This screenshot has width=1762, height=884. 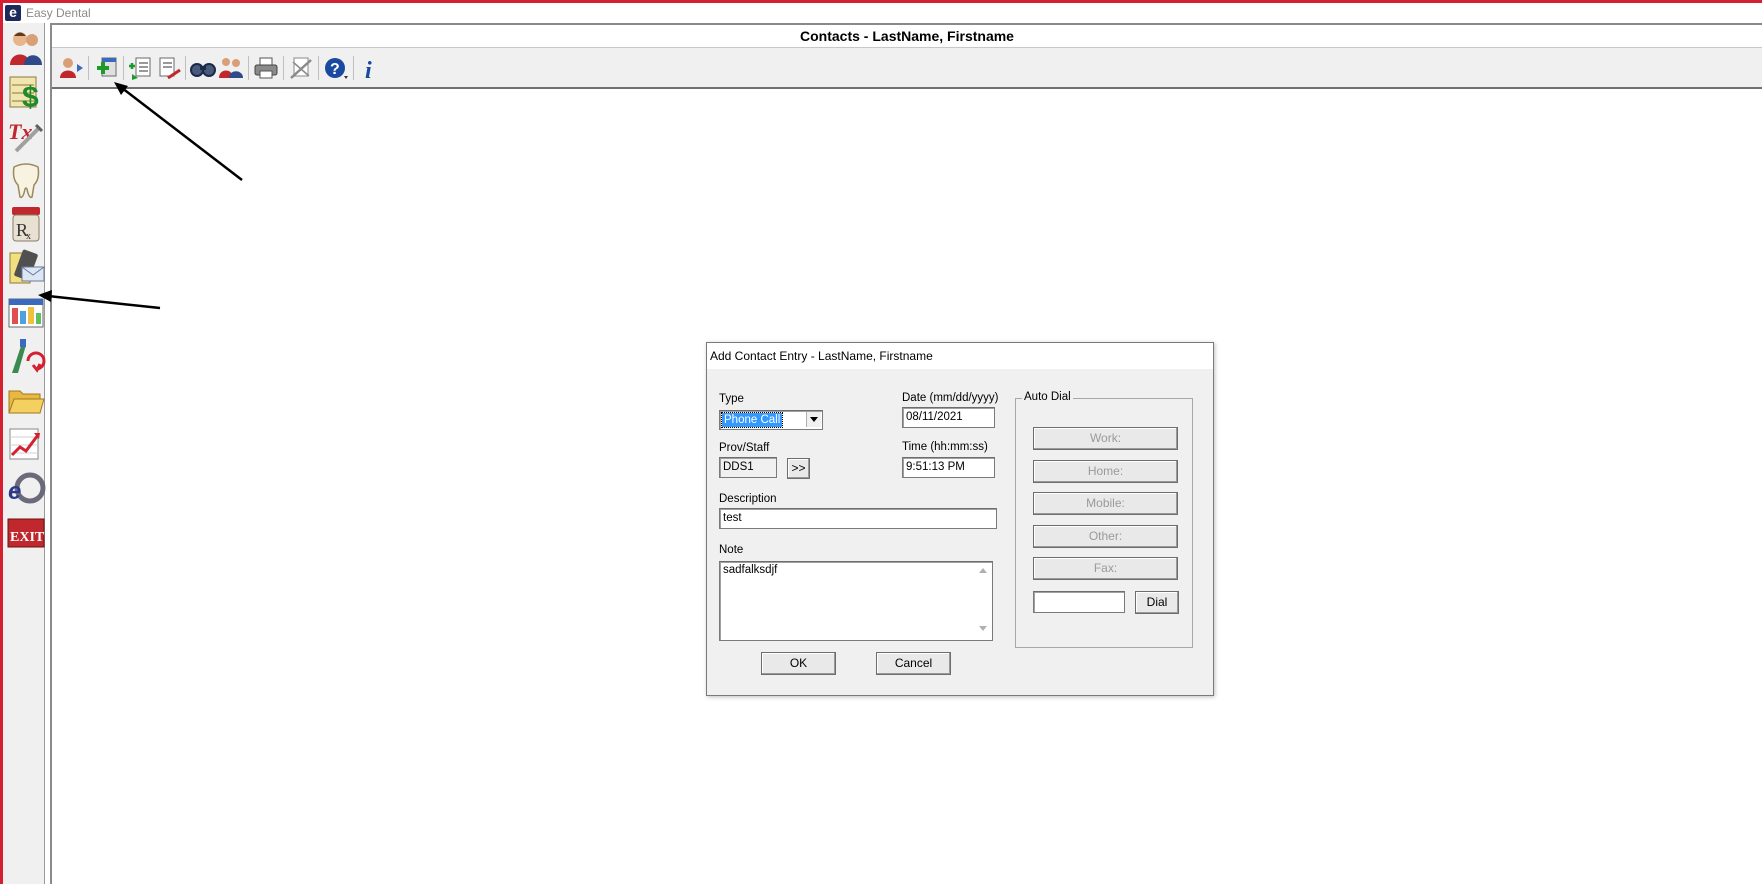 What do you see at coordinates (26, 48) in the screenshot?
I see `patients-icon` at bounding box center [26, 48].